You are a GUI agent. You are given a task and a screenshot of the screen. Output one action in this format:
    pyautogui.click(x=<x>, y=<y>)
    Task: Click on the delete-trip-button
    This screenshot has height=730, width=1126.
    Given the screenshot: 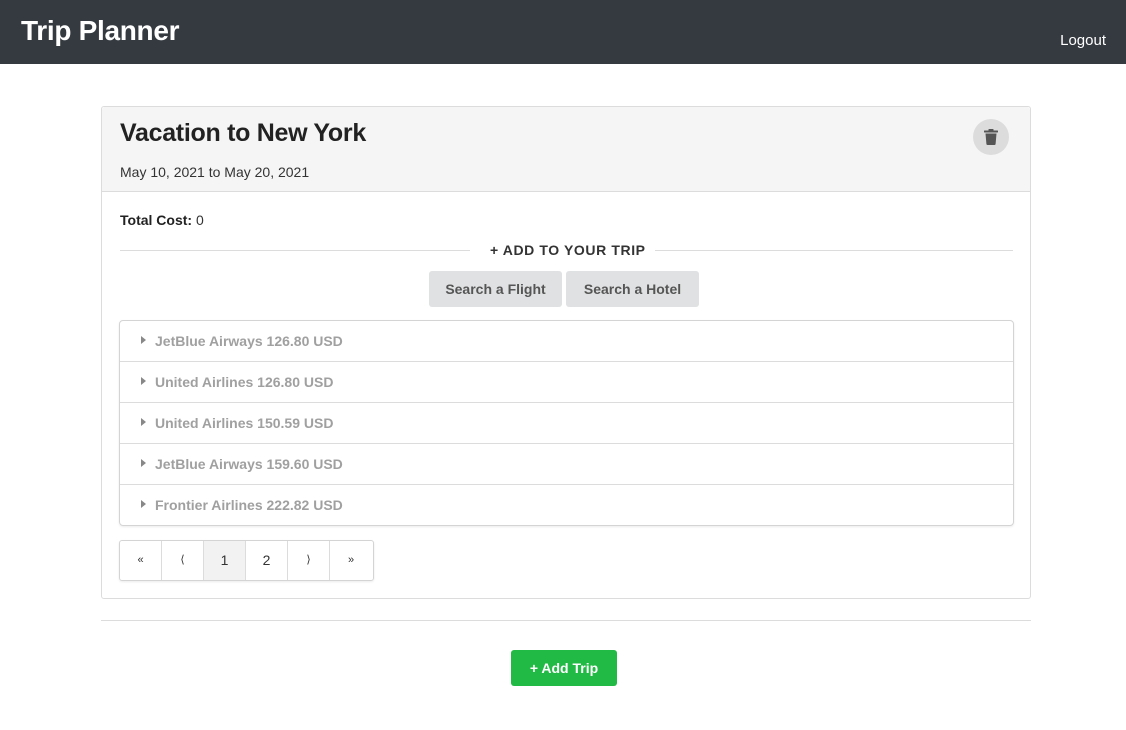 What is the action you would take?
    pyautogui.click(x=991, y=137)
    